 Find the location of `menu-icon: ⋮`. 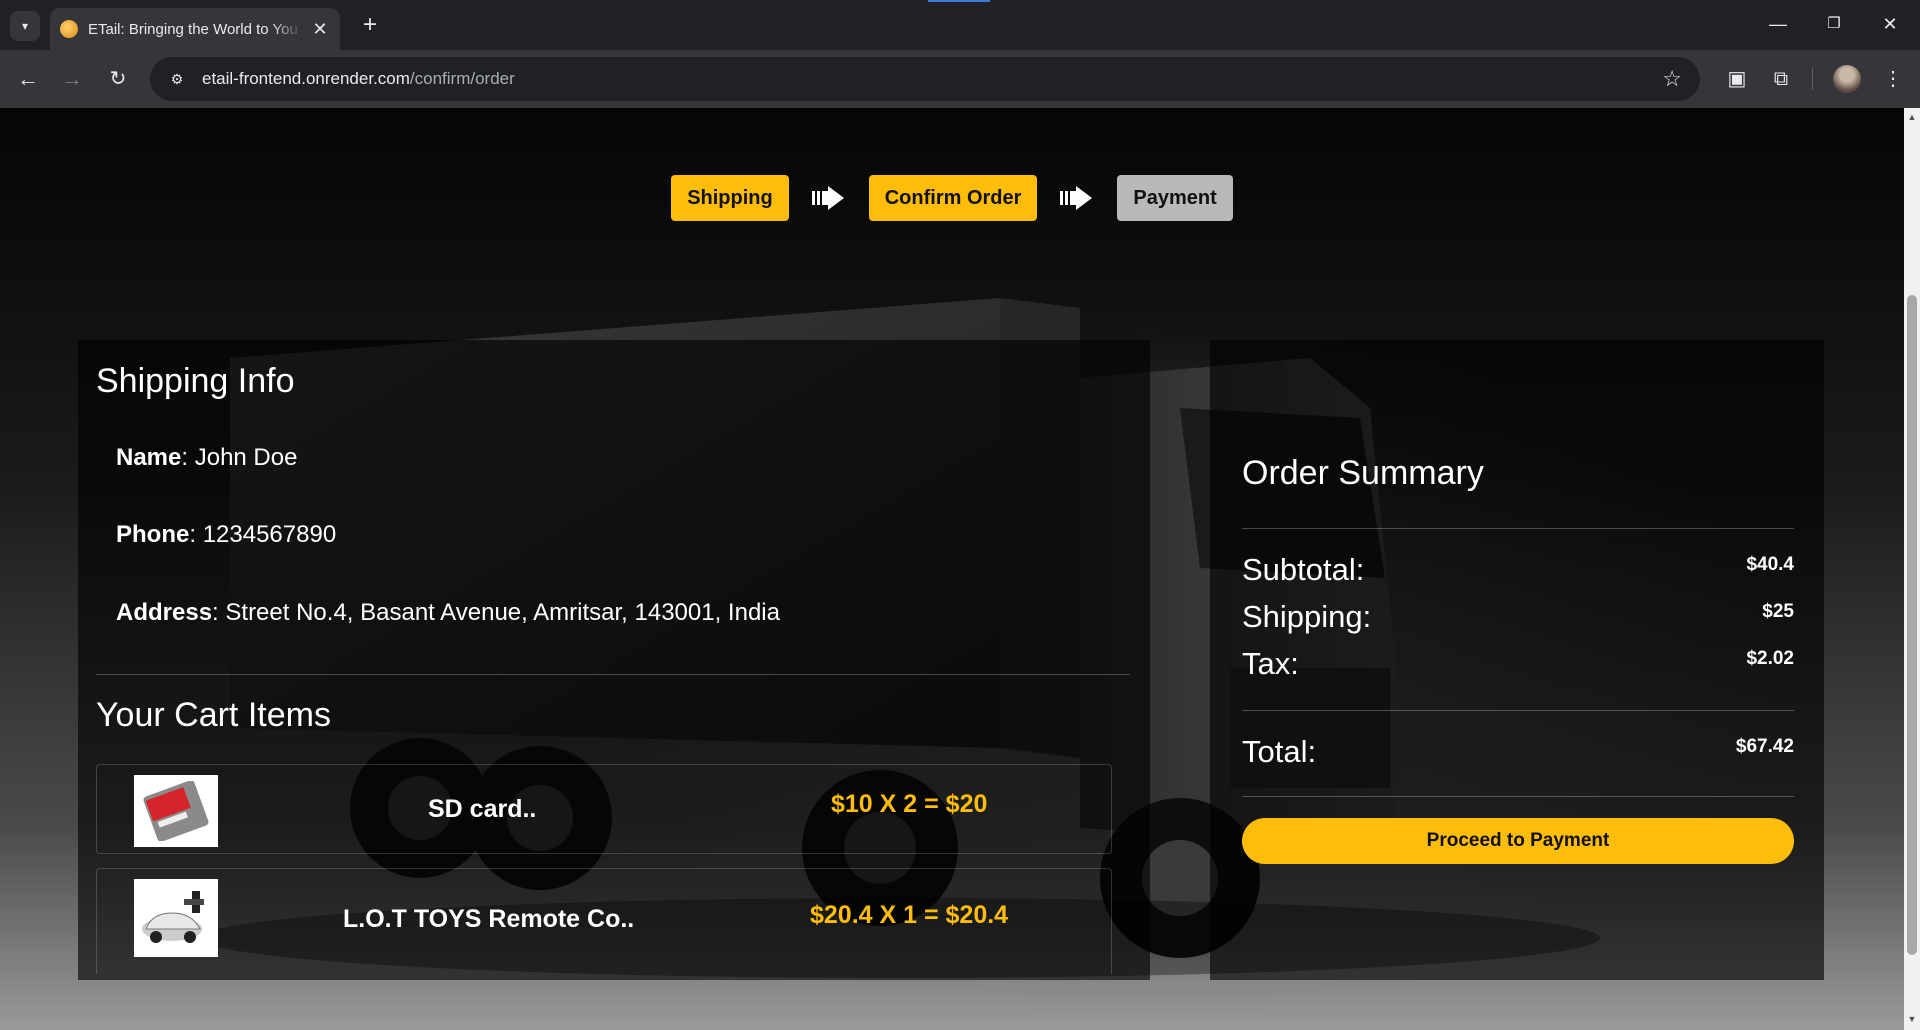

menu-icon: ⋮ is located at coordinates (1893, 79).